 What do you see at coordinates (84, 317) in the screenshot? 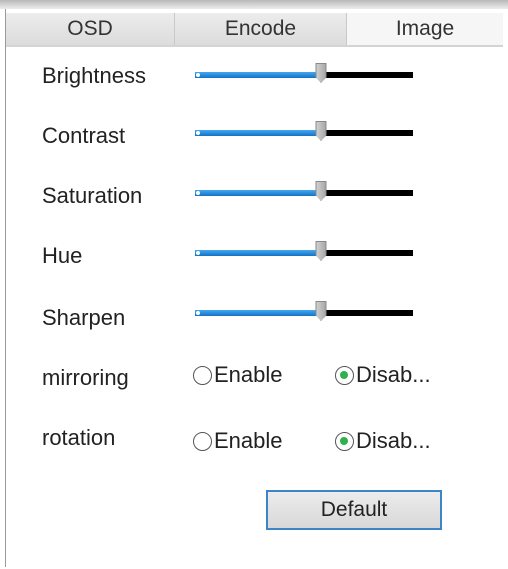
I see `sharpen-label: Sharpen` at bounding box center [84, 317].